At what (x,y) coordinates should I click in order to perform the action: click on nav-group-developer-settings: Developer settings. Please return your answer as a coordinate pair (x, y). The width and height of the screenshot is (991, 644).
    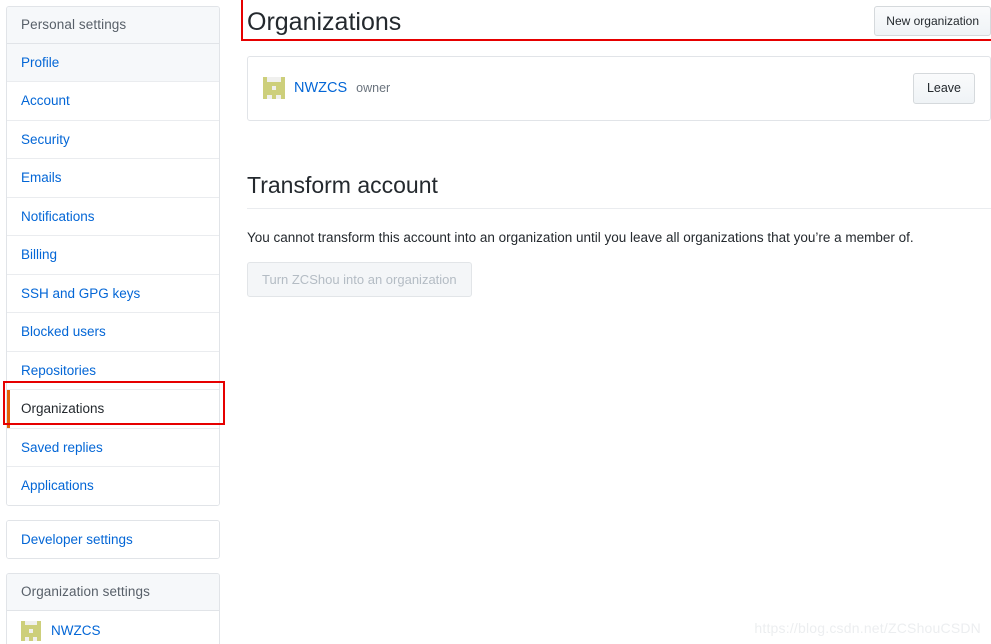
    Looking at the image, I should click on (113, 539).